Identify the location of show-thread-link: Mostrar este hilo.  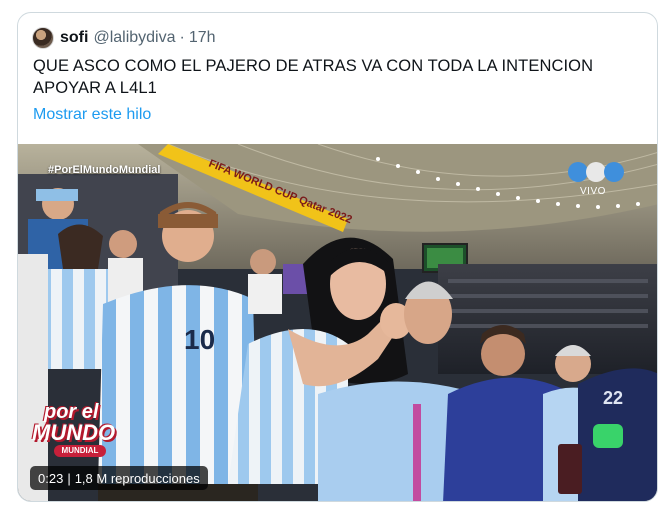
(92, 115).